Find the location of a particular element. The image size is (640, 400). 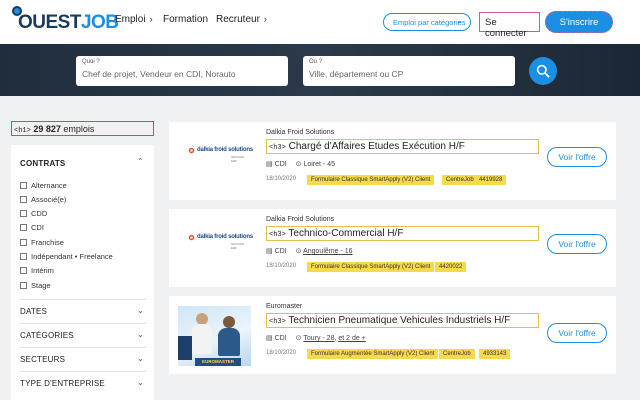

filter-checkbox-interim: Intérim is located at coordinates (37, 270).